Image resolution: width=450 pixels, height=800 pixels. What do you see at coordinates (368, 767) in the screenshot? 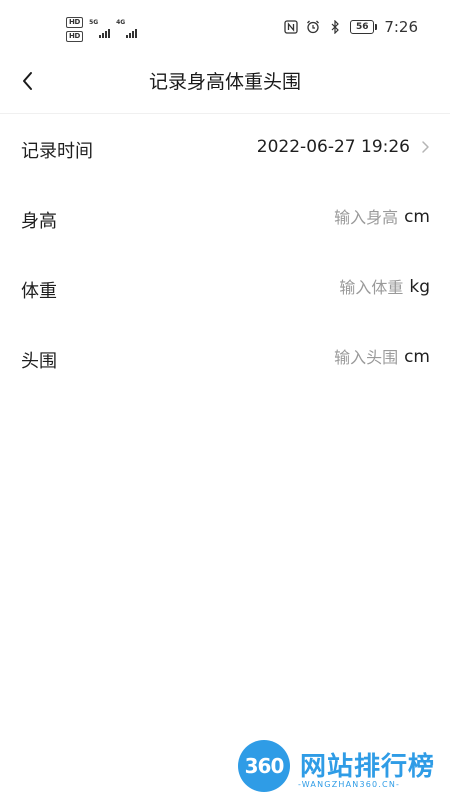
I see `watermark-name: 网站排行榜` at bounding box center [368, 767].